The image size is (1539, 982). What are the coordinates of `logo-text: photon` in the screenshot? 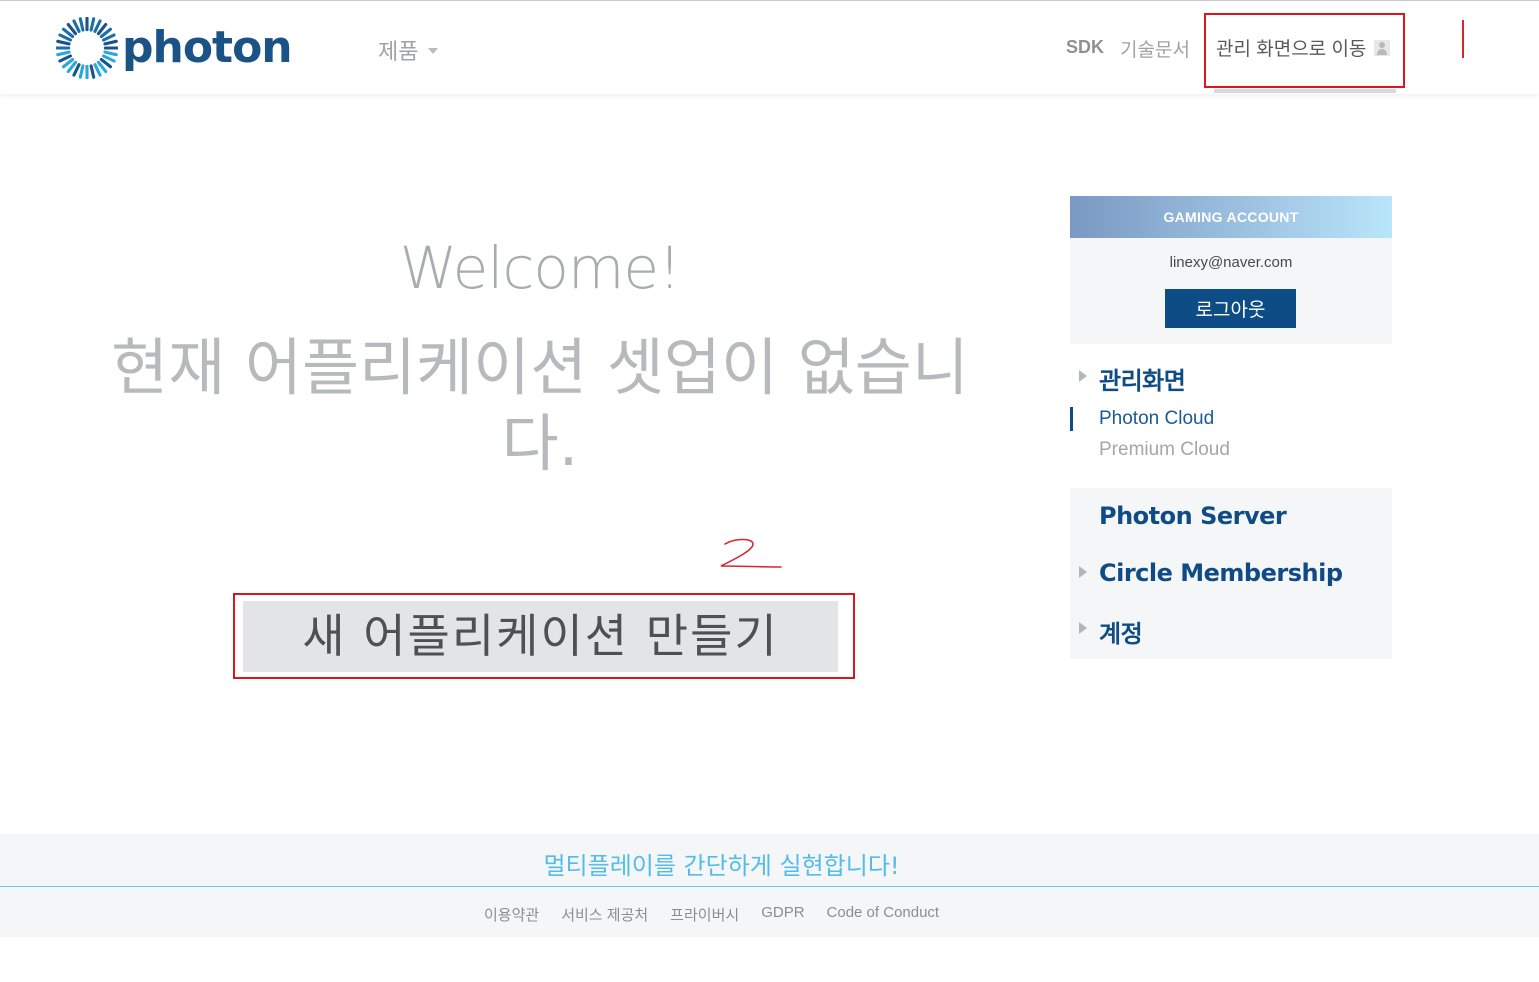 It's located at (207, 47).